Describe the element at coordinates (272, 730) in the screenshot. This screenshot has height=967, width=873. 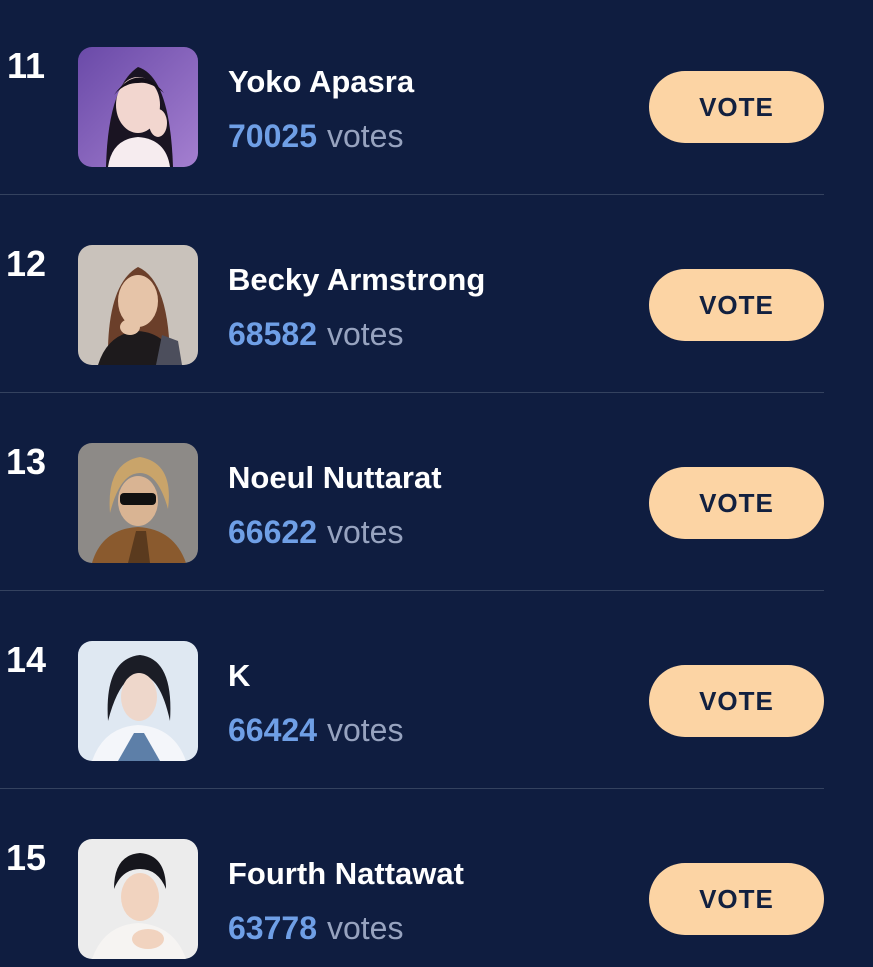
I see `vote-count: 66424` at that location.